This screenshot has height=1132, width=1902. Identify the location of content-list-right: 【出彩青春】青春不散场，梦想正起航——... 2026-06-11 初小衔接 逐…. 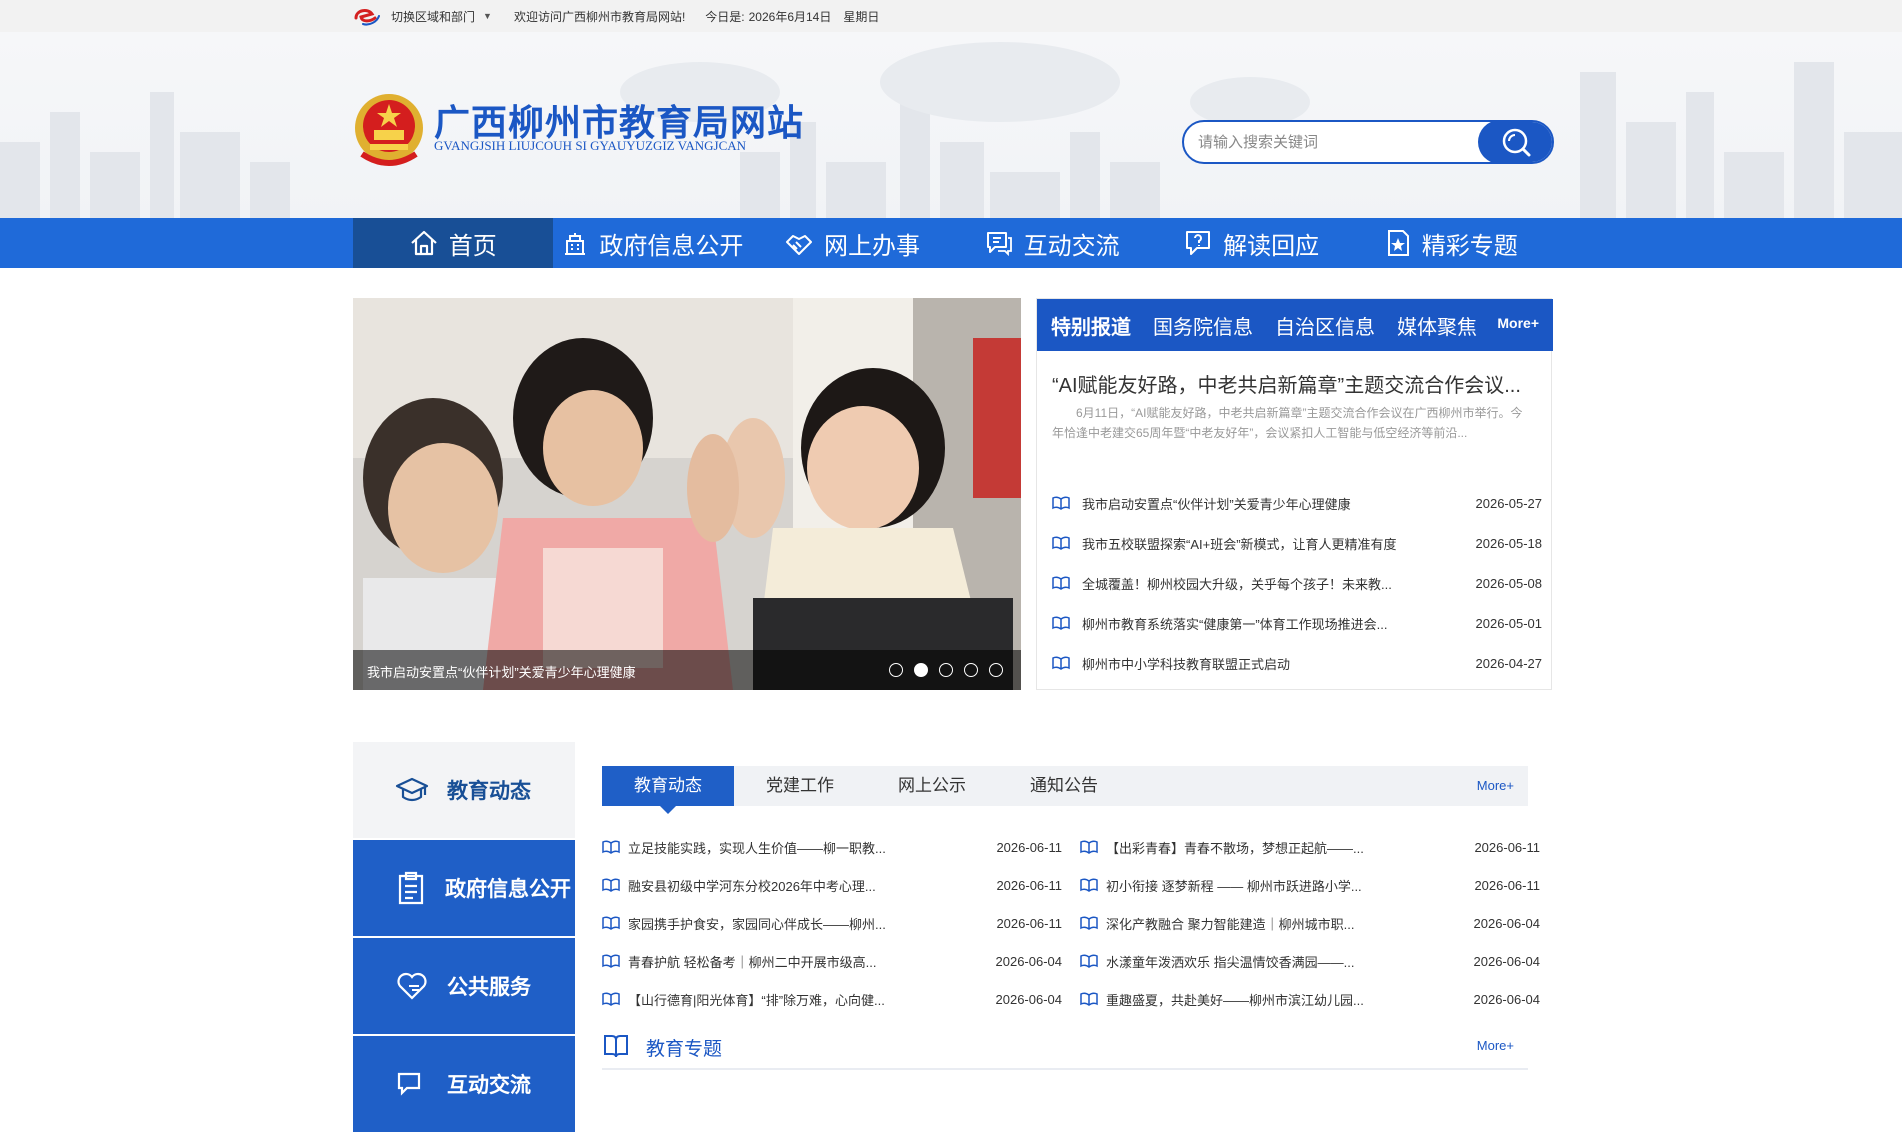
(1310, 923).